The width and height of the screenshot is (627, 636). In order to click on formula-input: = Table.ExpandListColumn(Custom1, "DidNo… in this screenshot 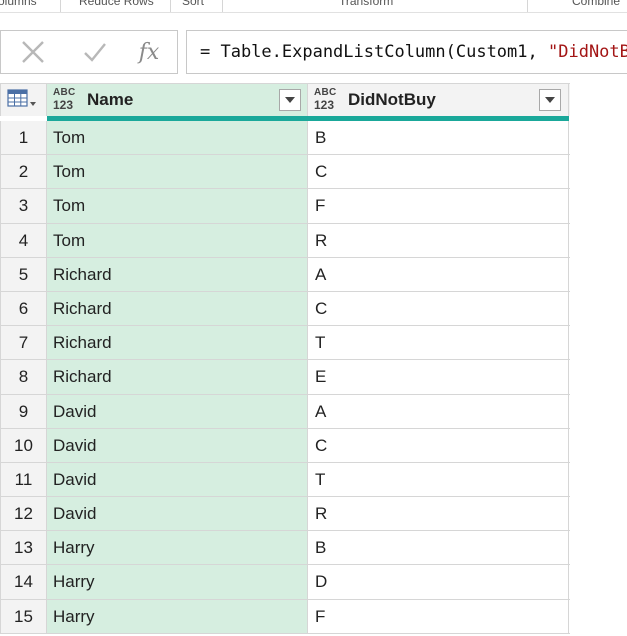, I will do `click(406, 52)`.